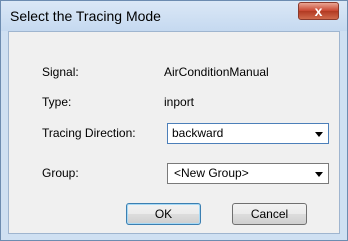  What do you see at coordinates (174, 16) in the screenshot?
I see `title-bar: Select the Tracing Mode x` at bounding box center [174, 16].